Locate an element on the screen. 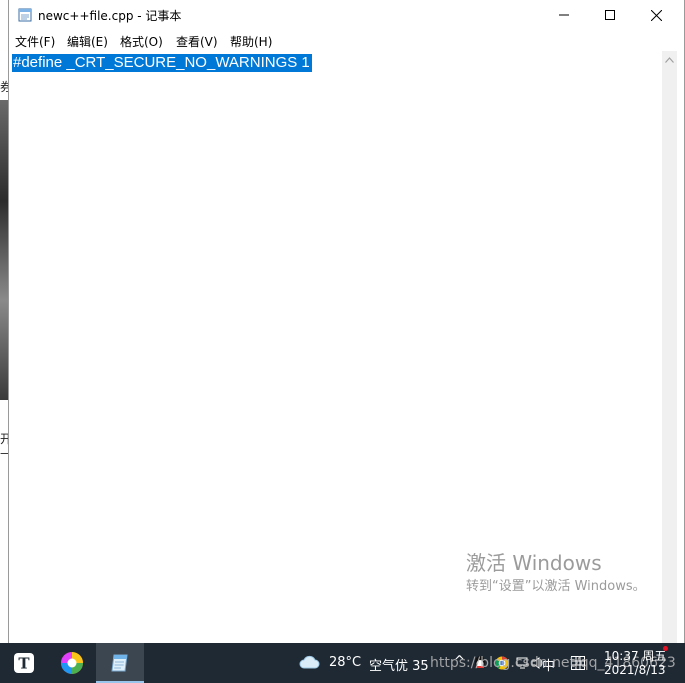 This screenshot has width=685, height=683. cloud-weather-icon is located at coordinates (309, 662).